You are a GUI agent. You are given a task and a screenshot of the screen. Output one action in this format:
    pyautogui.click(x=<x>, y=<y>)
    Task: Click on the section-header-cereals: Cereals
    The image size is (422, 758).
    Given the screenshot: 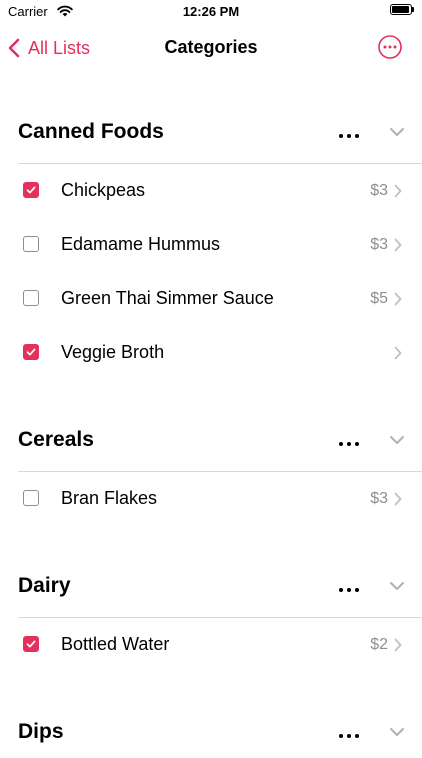 What is the action you would take?
    pyautogui.click(x=211, y=441)
    